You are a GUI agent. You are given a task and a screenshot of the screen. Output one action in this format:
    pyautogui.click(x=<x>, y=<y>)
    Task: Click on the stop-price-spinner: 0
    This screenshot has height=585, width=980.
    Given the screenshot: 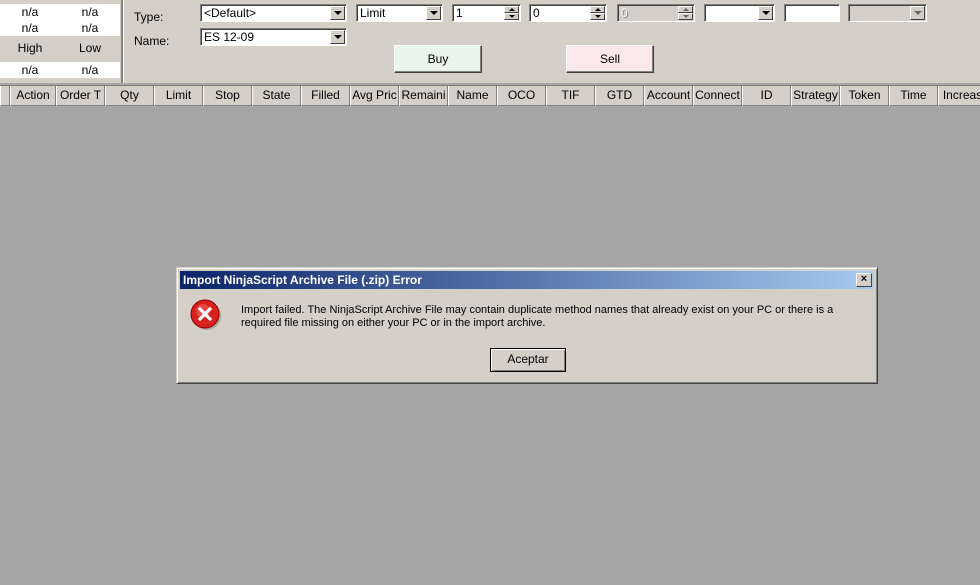 What is the action you would take?
    pyautogui.click(x=656, y=13)
    